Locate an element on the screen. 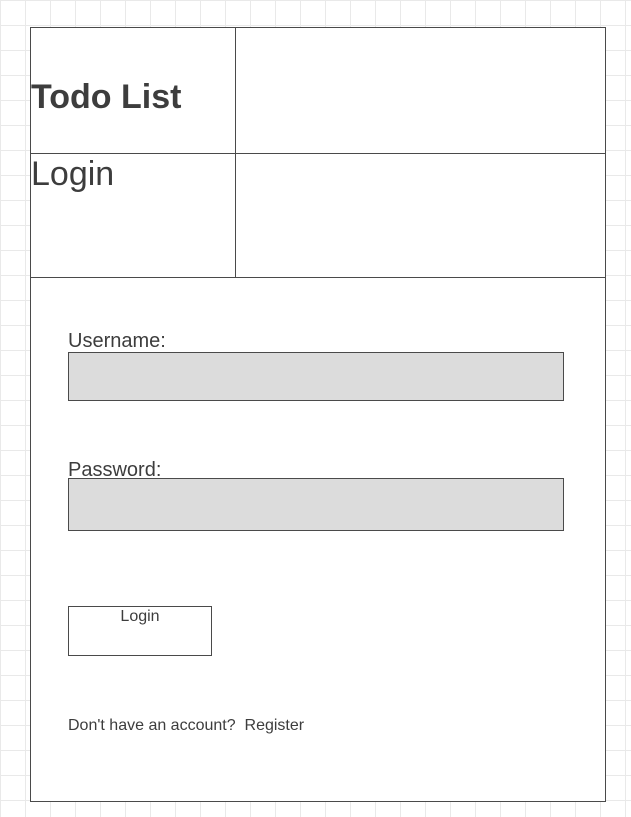  register-link: Register is located at coordinates (275, 725).